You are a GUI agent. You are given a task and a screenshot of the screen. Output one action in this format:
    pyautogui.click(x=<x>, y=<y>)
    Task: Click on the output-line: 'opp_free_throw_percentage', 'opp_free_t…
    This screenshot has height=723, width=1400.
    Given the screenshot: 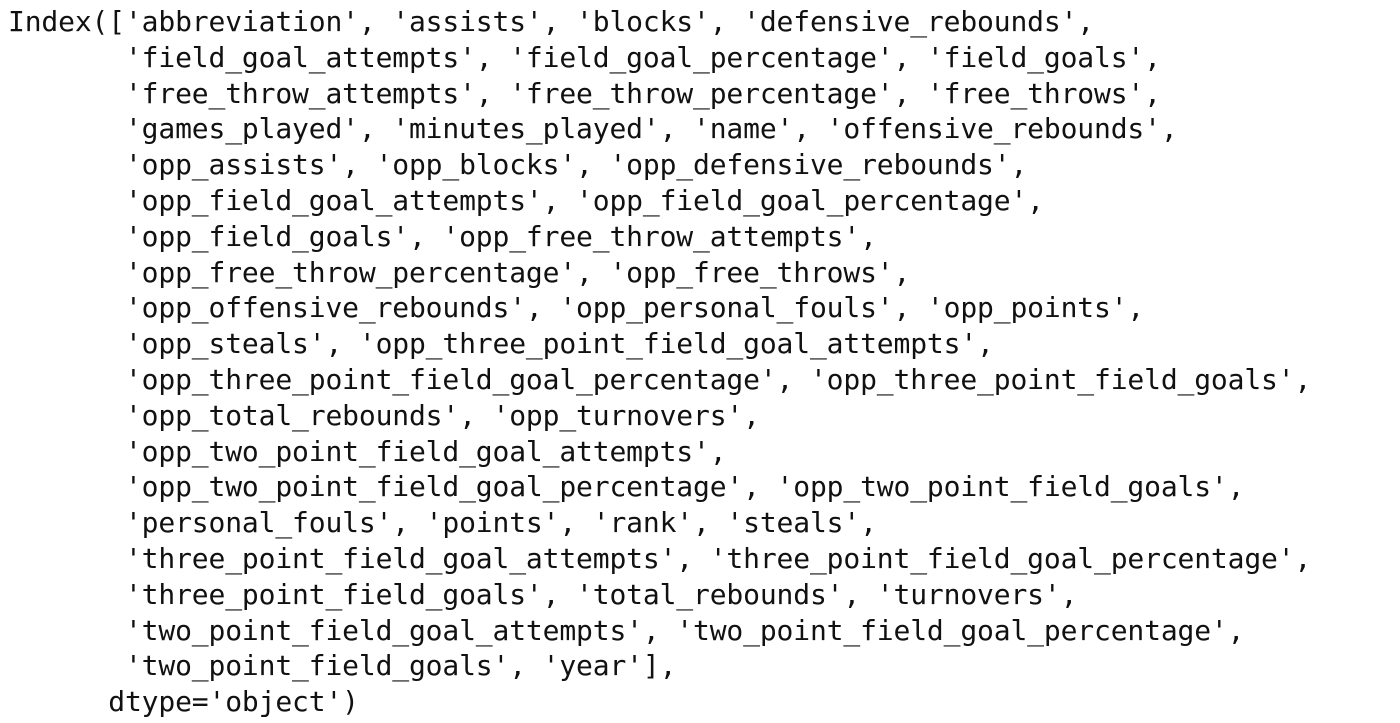 What is the action you would take?
    pyautogui.click(x=459, y=272)
    